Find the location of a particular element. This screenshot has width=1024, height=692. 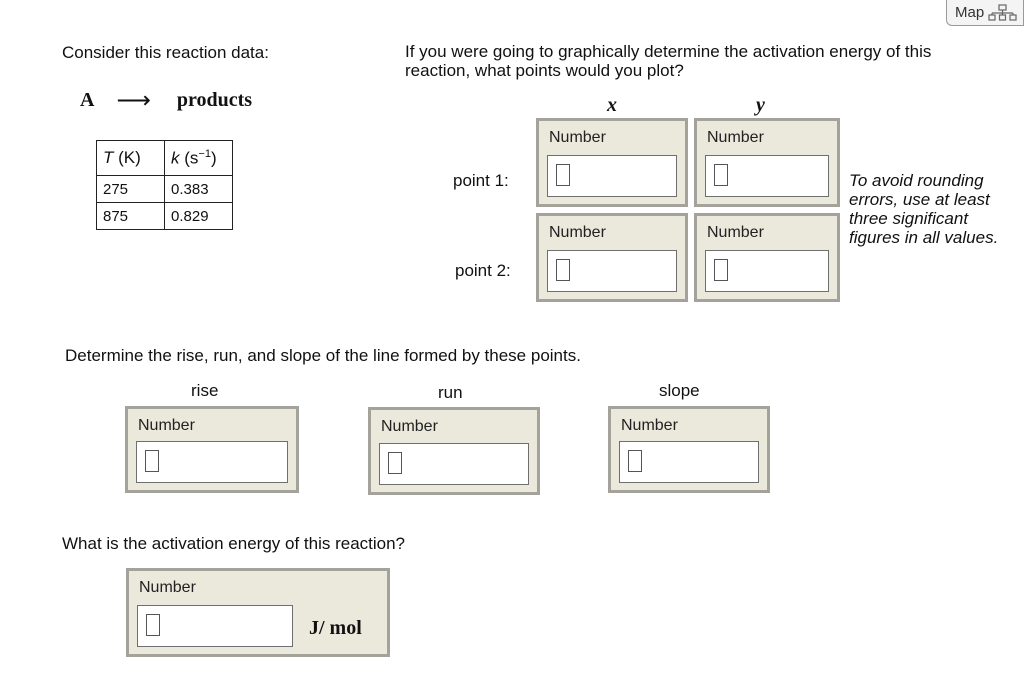

map-icon is located at coordinates (1002, 12).